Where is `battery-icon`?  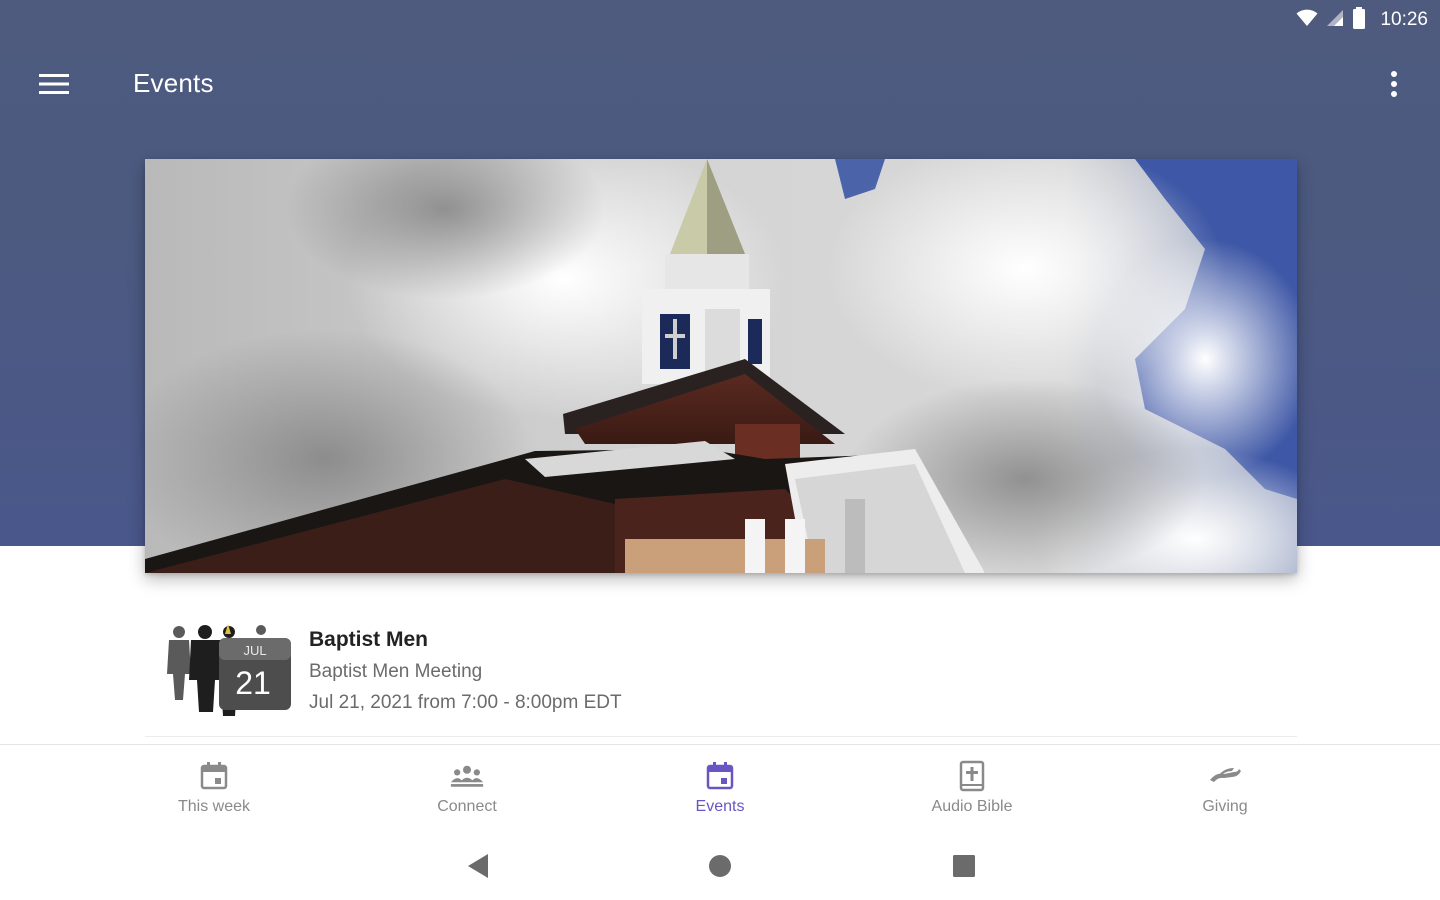
battery-icon is located at coordinates (1359, 20).